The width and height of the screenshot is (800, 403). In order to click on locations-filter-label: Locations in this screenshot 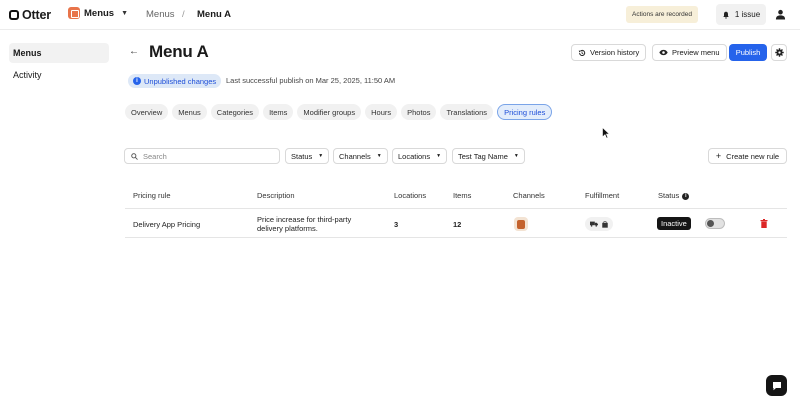, I will do `click(414, 156)`.